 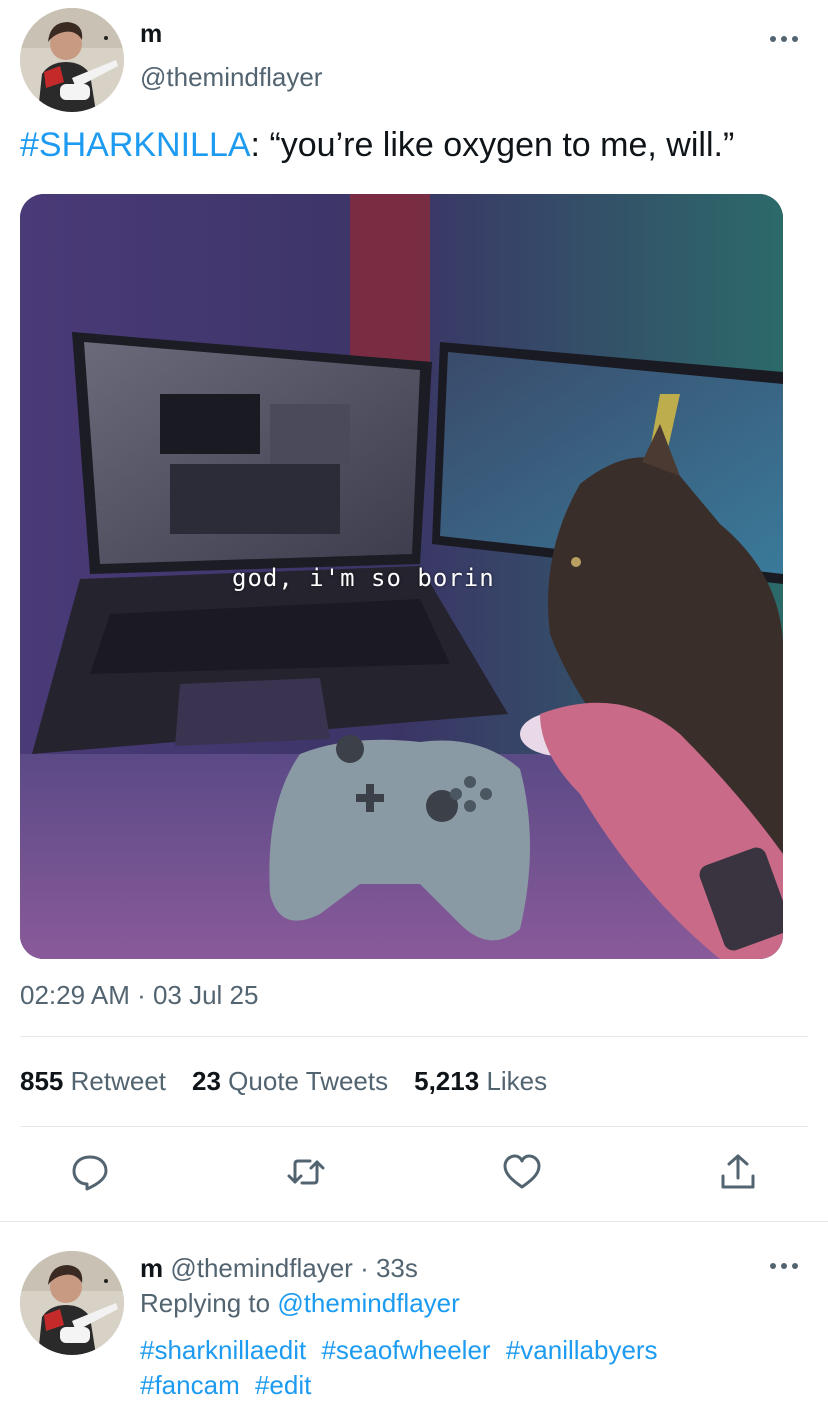 I want to click on likes-count: 5,213 Likes, so click(x=480, y=1081).